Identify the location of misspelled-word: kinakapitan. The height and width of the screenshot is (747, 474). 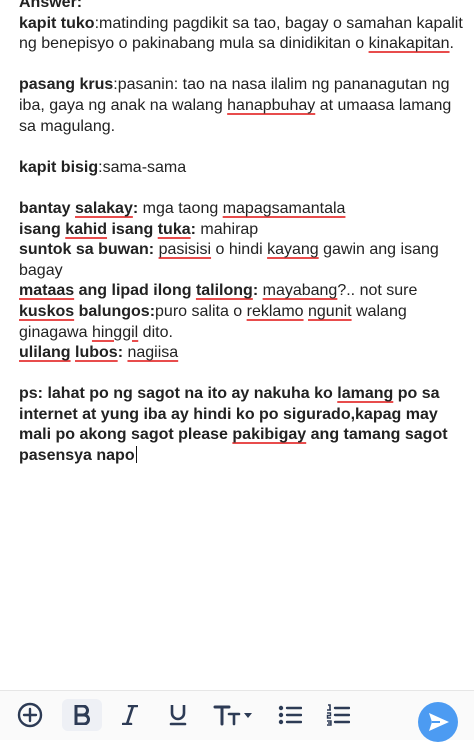
(409, 43).